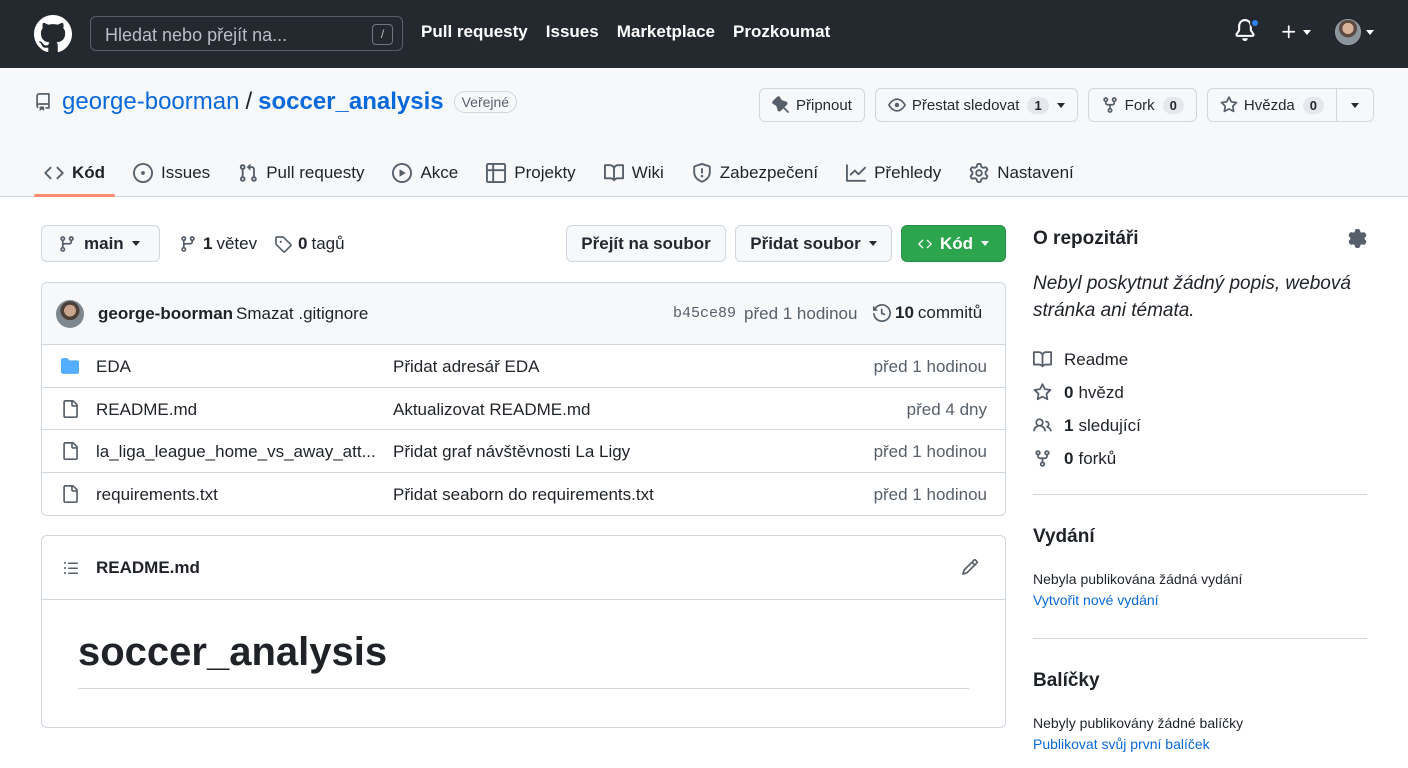 The width and height of the screenshot is (1408, 768). I want to click on pin-icon, so click(781, 105).